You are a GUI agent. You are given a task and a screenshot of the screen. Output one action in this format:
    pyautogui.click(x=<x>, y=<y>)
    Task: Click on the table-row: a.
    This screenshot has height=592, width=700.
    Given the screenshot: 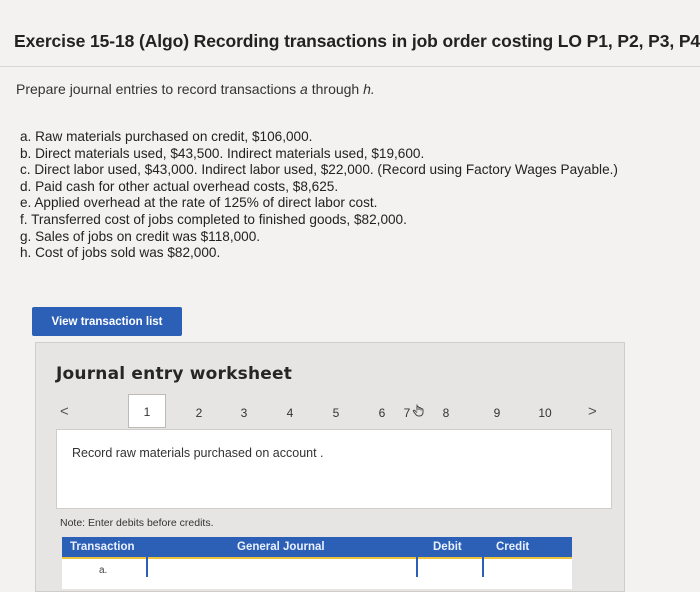 What is the action you would take?
    pyautogui.click(x=317, y=574)
    